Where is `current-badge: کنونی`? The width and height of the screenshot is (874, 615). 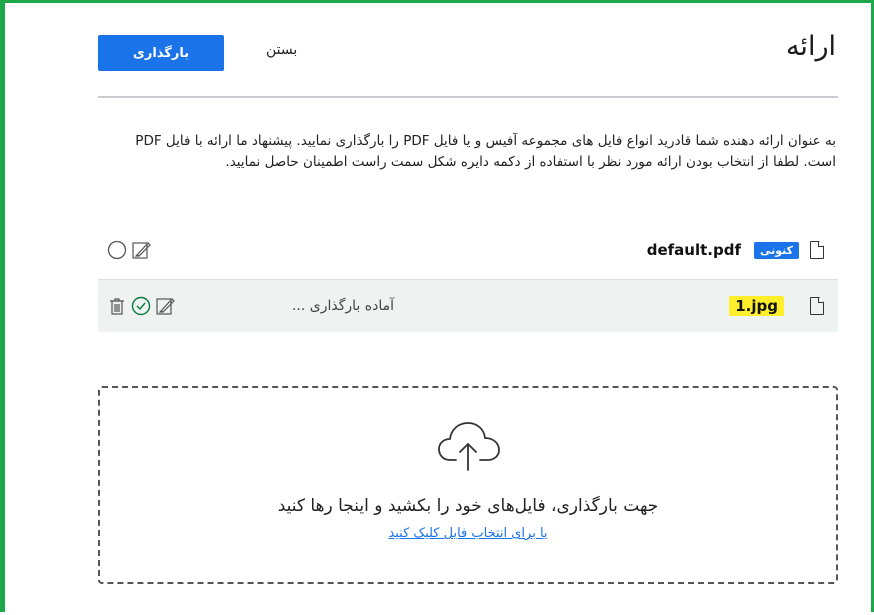
current-badge: کنونی is located at coordinates (776, 250).